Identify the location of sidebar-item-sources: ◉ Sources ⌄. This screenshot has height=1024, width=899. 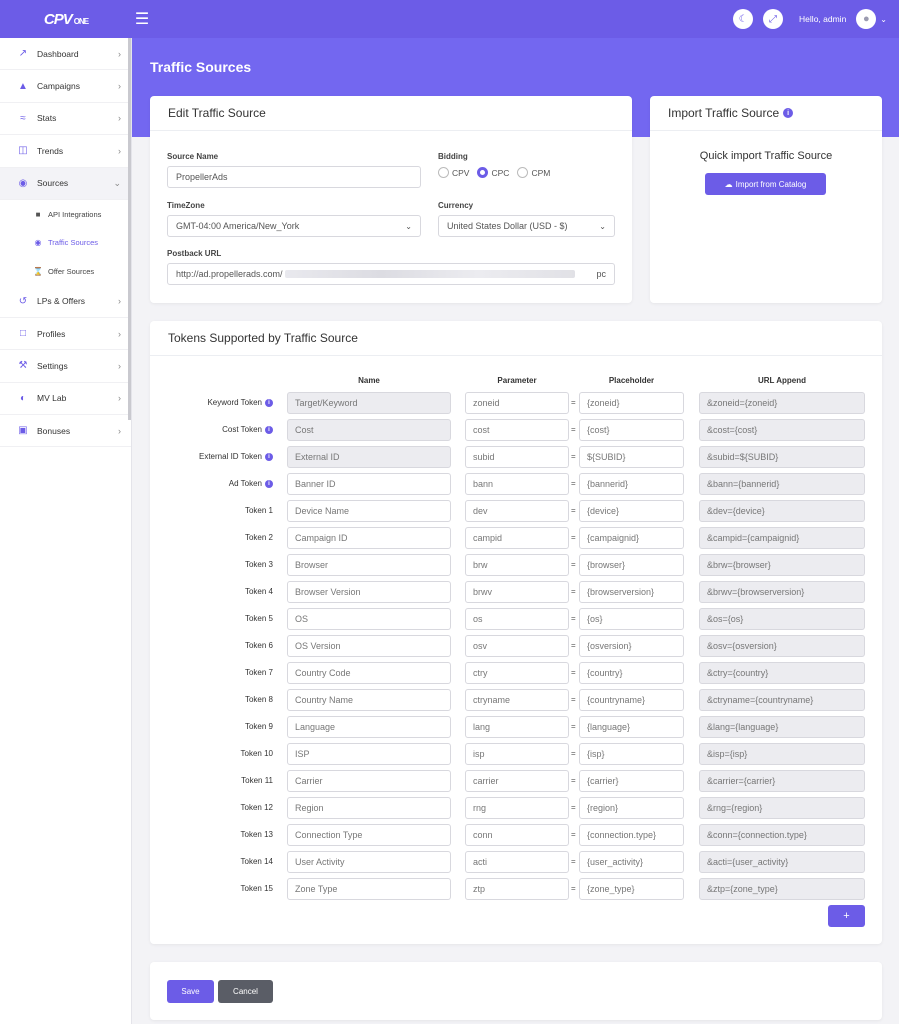
(65, 183).